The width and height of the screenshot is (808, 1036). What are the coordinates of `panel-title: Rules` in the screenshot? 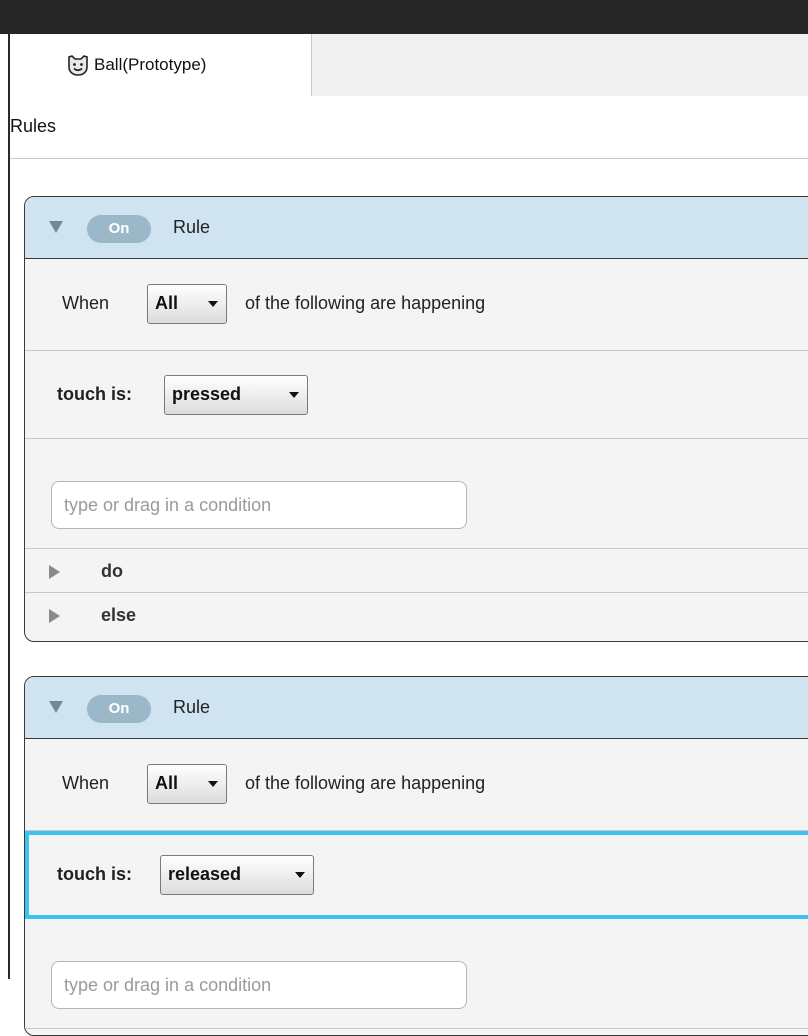 It's located at (33, 126).